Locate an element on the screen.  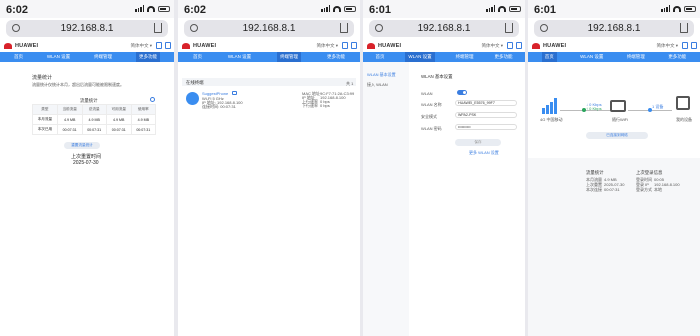
last-reset-label: 上次重置时间 is located at coordinates (86, 157).